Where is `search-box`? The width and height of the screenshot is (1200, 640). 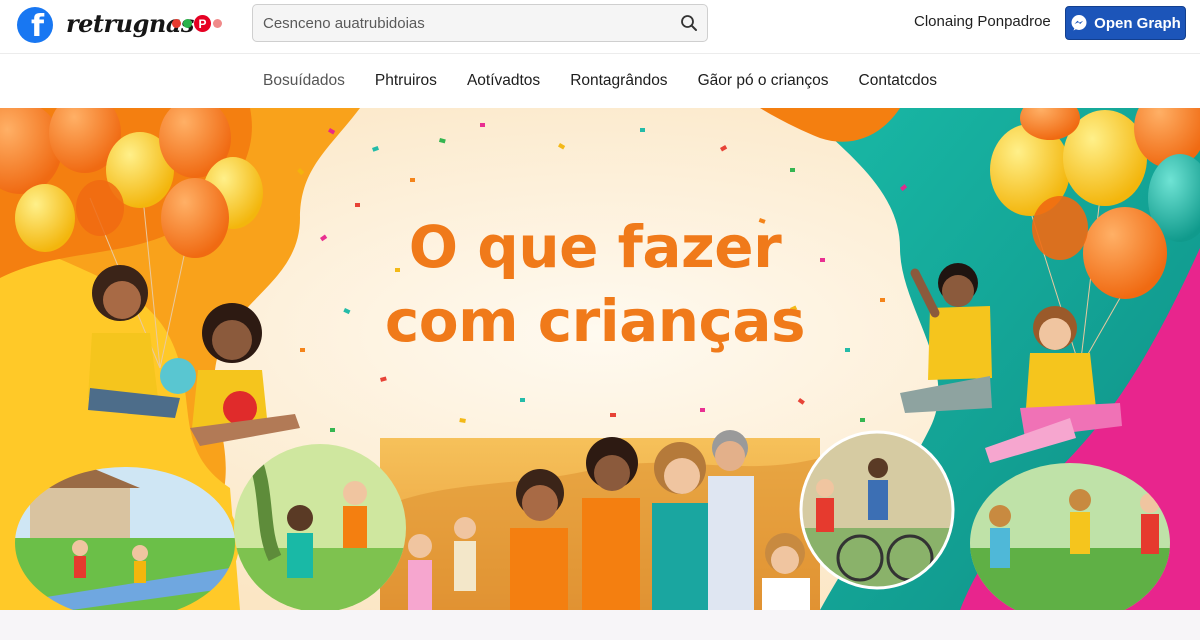 search-box is located at coordinates (480, 23).